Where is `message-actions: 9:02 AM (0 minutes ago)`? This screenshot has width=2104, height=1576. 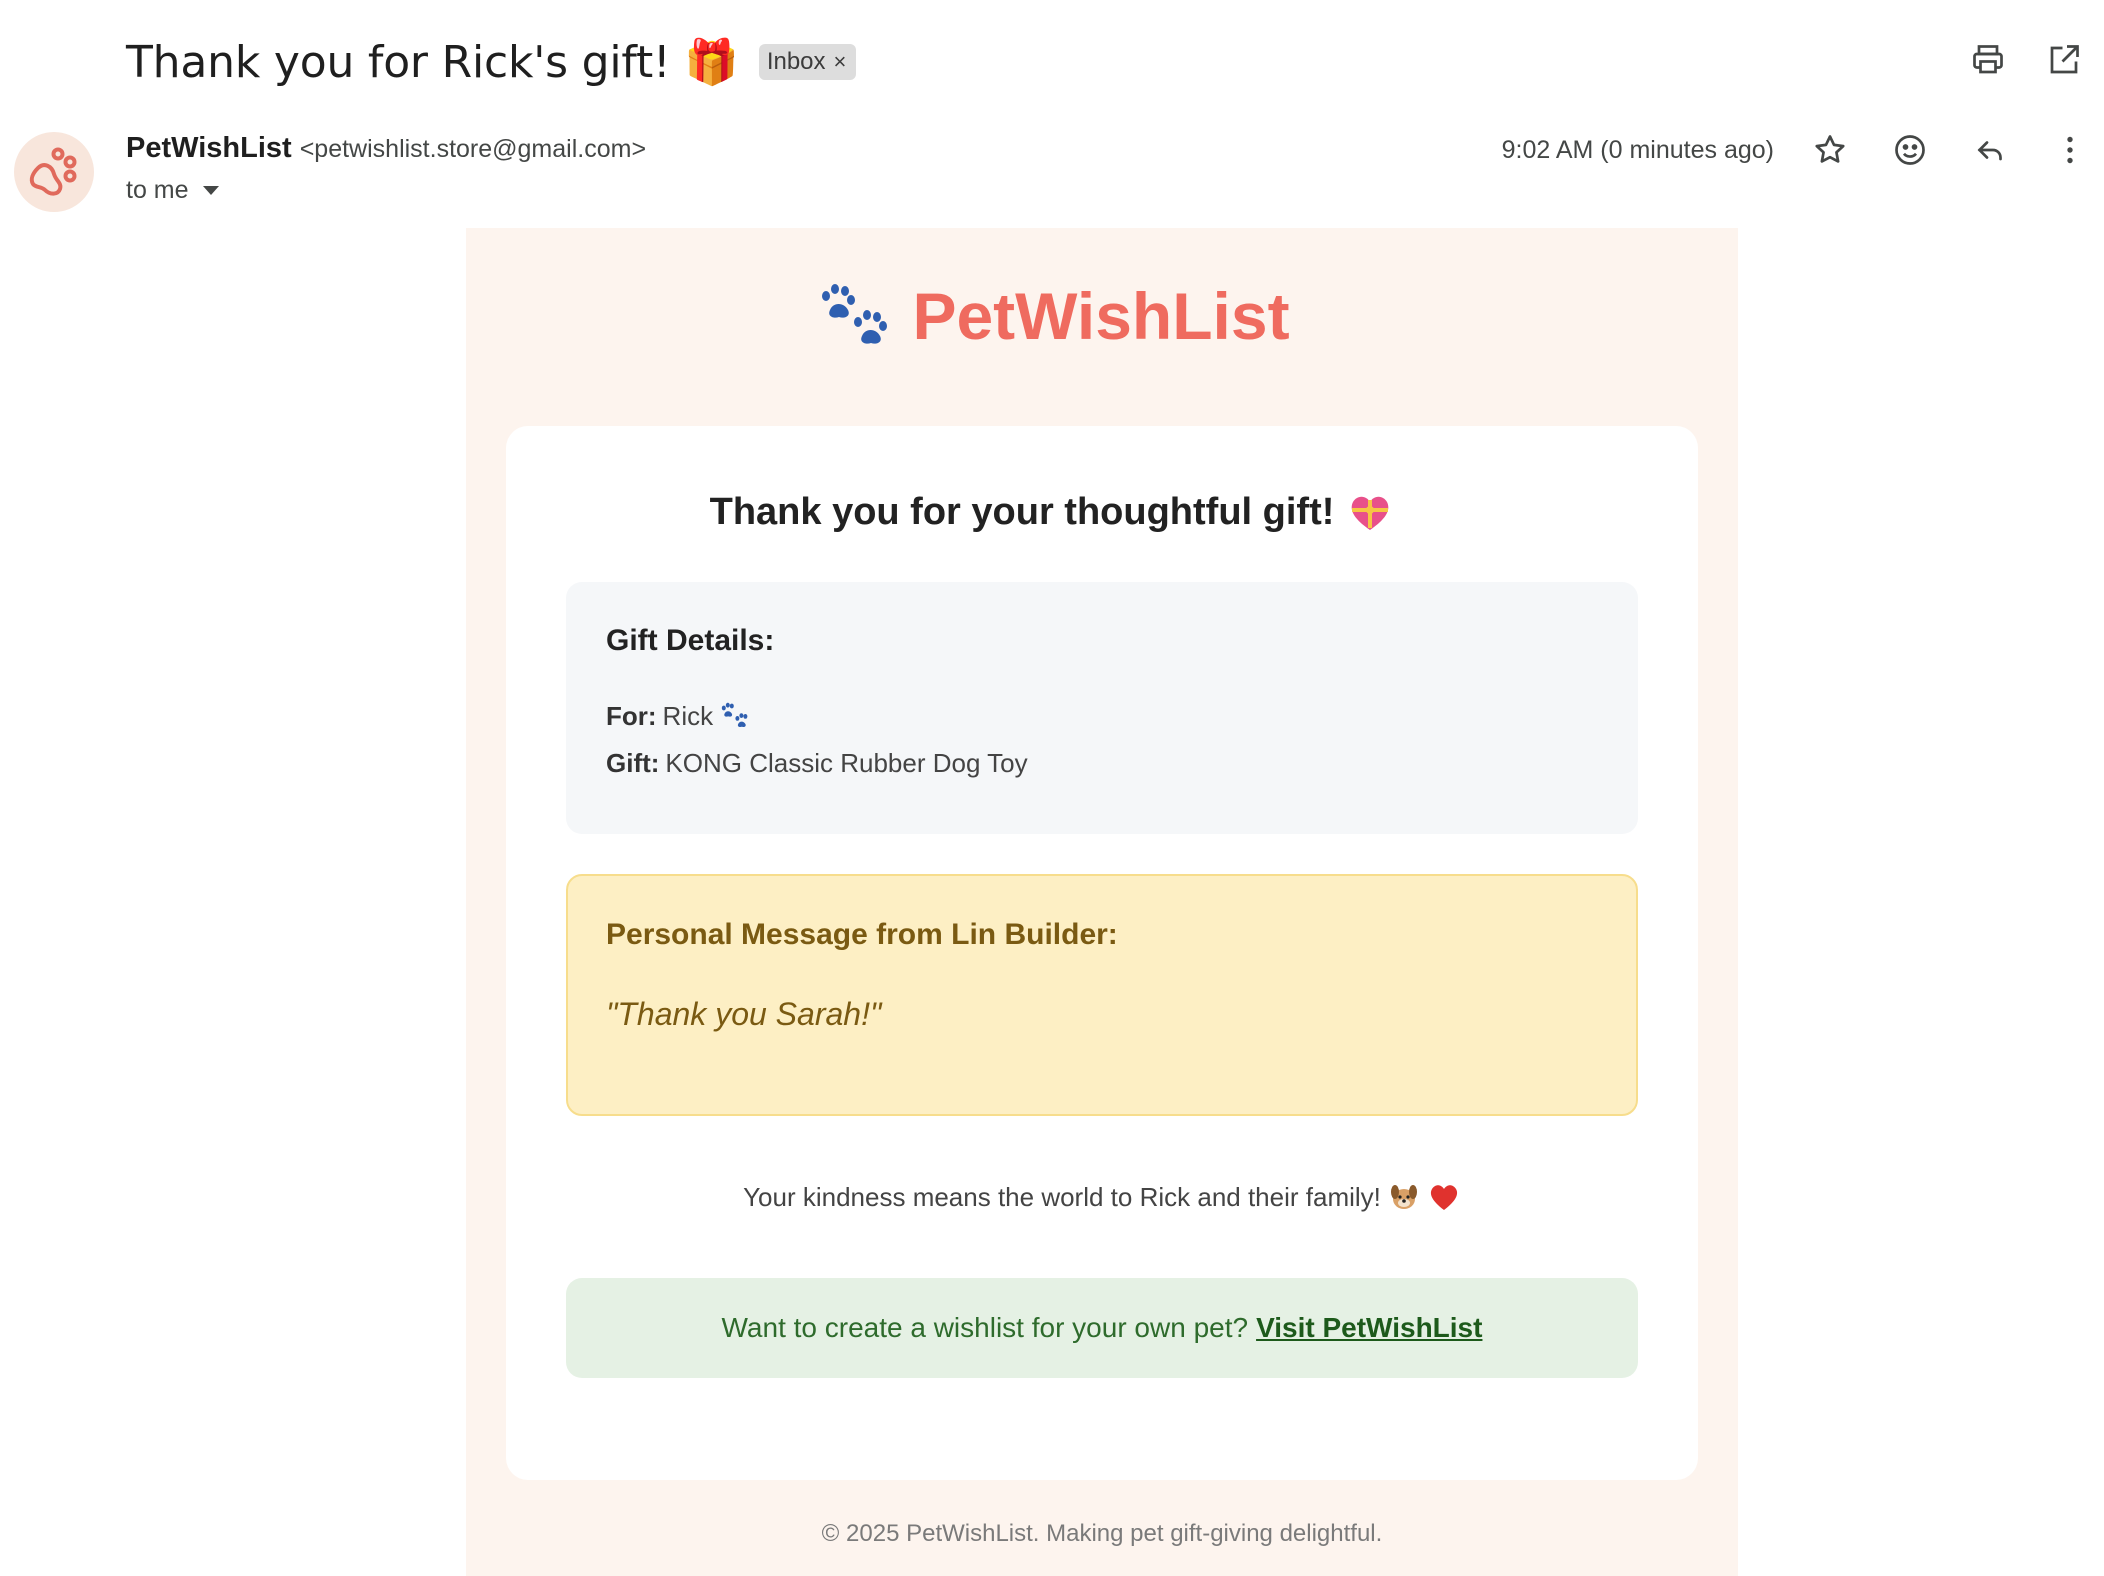
message-actions: 9:02 AM (0 minutes ago) is located at coordinates (1796, 150).